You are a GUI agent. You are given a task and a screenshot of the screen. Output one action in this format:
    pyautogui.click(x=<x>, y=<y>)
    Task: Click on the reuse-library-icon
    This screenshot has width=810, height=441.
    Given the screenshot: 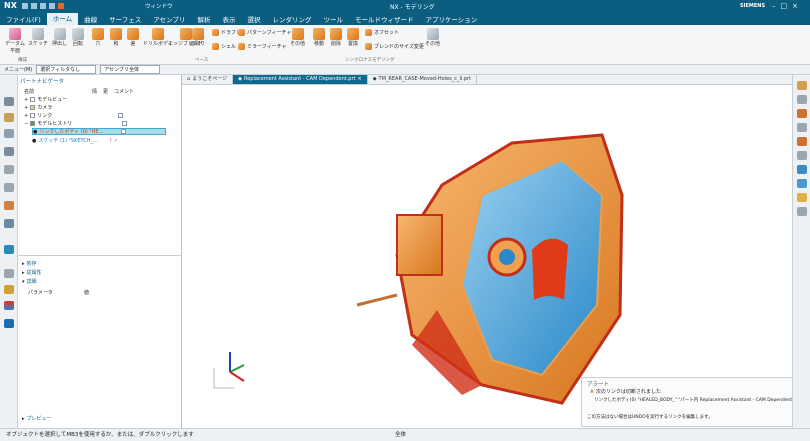 What is the action you would take?
    pyautogui.click(x=9, y=151)
    